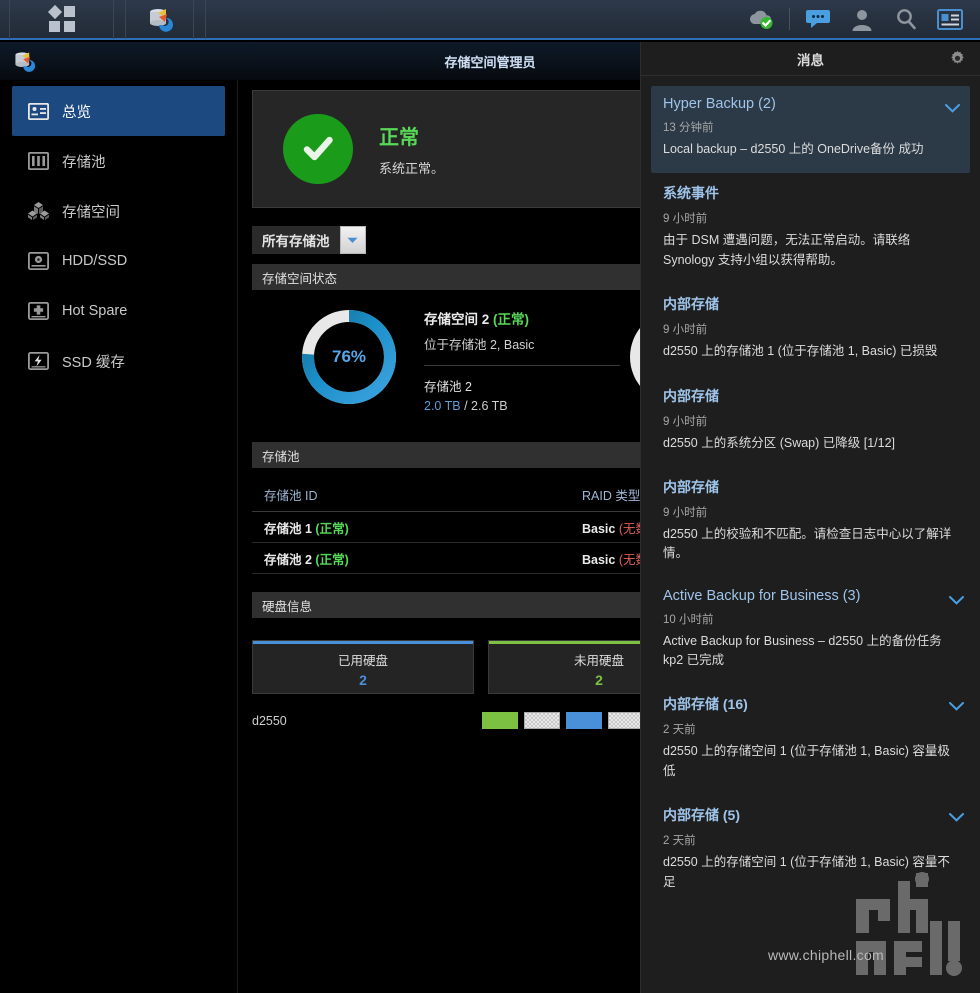 The image size is (980, 993). I want to click on volume-used: 2.0 TB, so click(442, 406).